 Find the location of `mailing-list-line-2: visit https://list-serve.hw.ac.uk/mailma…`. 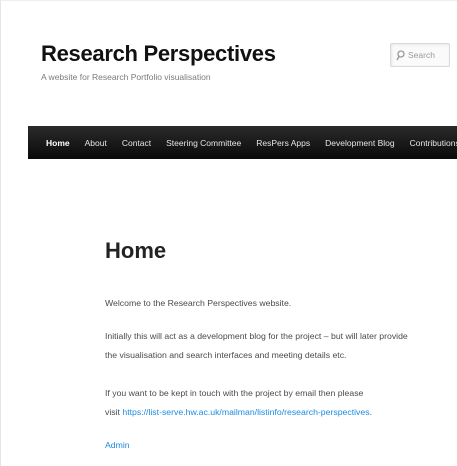

mailing-list-line-2: visit https://list-serve.hw.ac.uk/mailma… is located at coordinates (238, 412).